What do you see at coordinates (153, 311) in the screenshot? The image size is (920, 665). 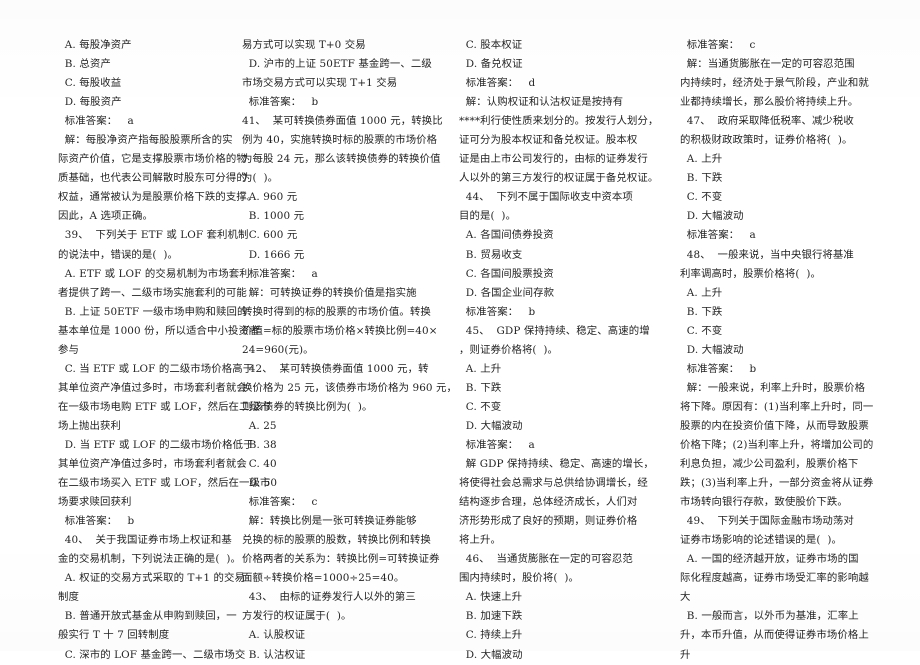 I see `text-line: B. 上证 50ETF 一级市场申购和赎回的` at bounding box center [153, 311].